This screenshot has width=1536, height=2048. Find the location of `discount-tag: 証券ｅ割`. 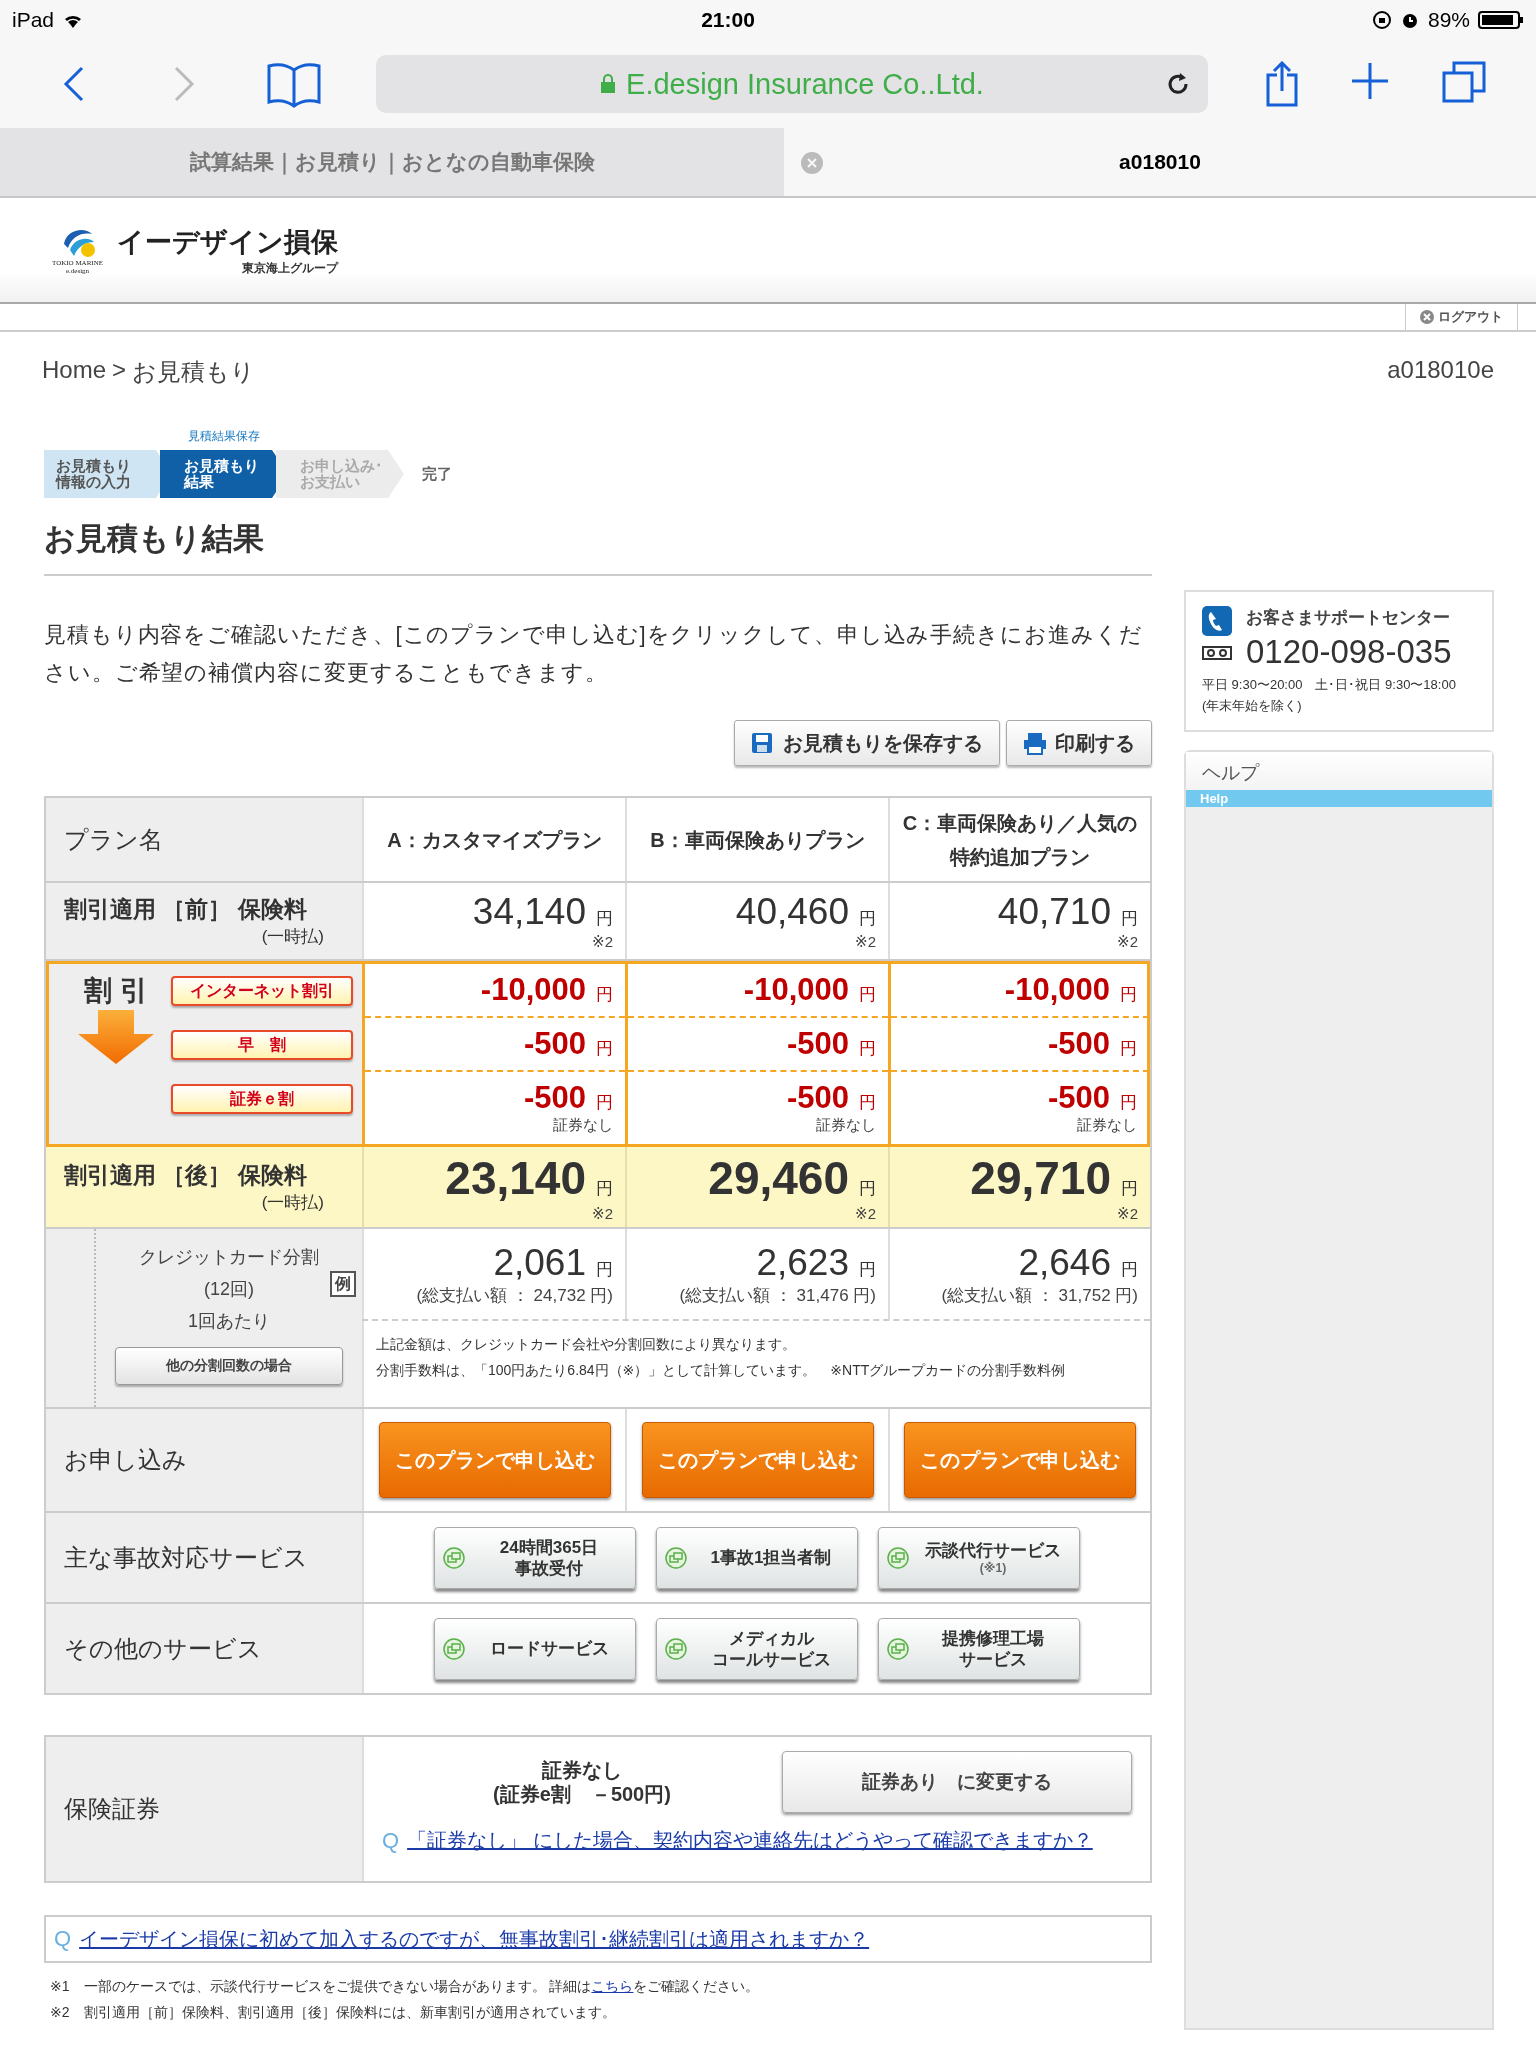

discount-tag: 証券ｅ割 is located at coordinates (262, 1099).